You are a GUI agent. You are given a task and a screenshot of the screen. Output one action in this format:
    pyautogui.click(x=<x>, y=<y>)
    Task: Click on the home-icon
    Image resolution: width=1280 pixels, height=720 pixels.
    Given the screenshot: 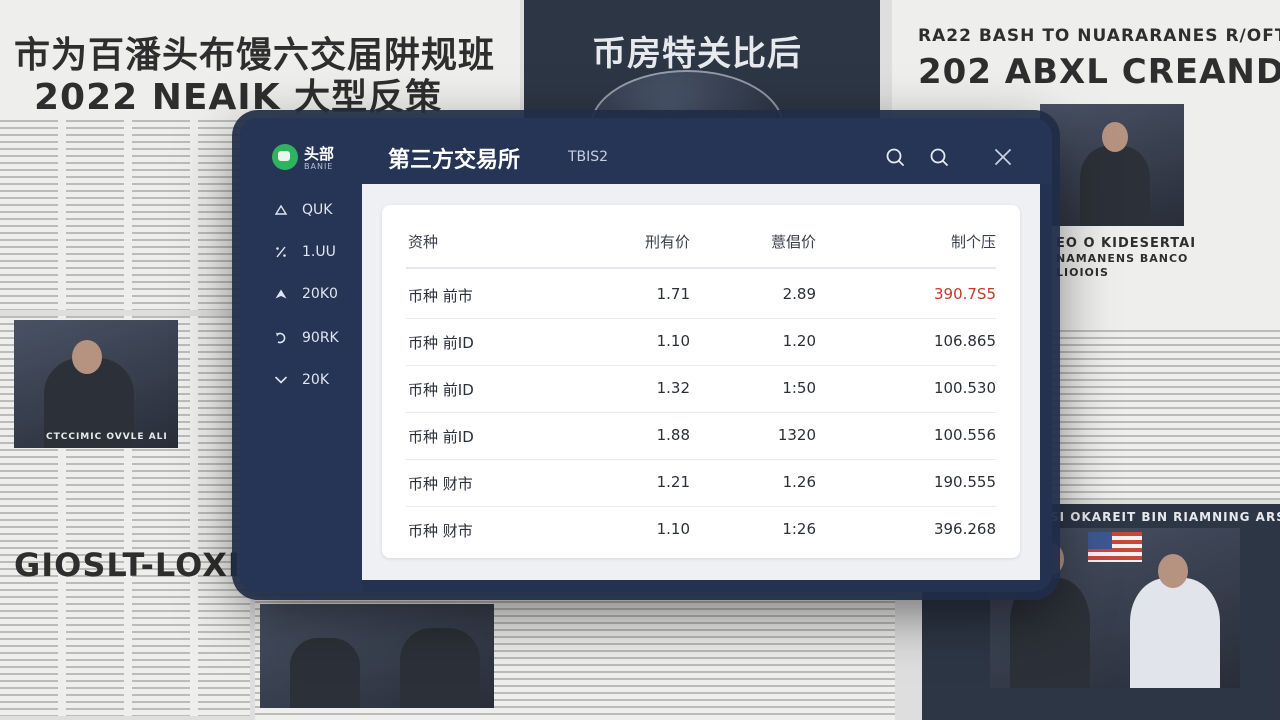 What is the action you would take?
    pyautogui.click(x=281, y=210)
    